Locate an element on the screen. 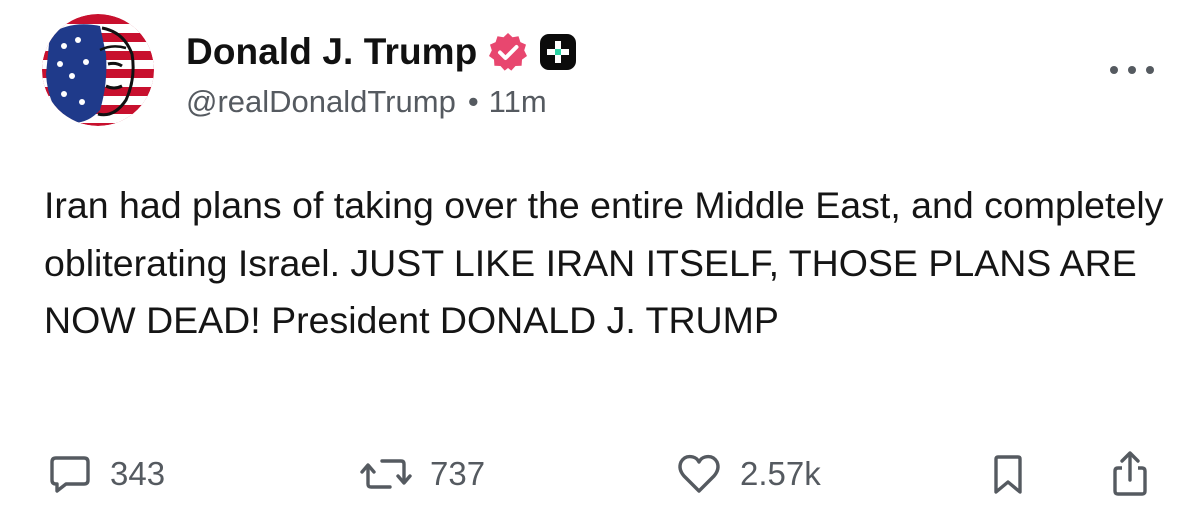 The height and width of the screenshot is (521, 1200). share-icon is located at coordinates (1130, 474).